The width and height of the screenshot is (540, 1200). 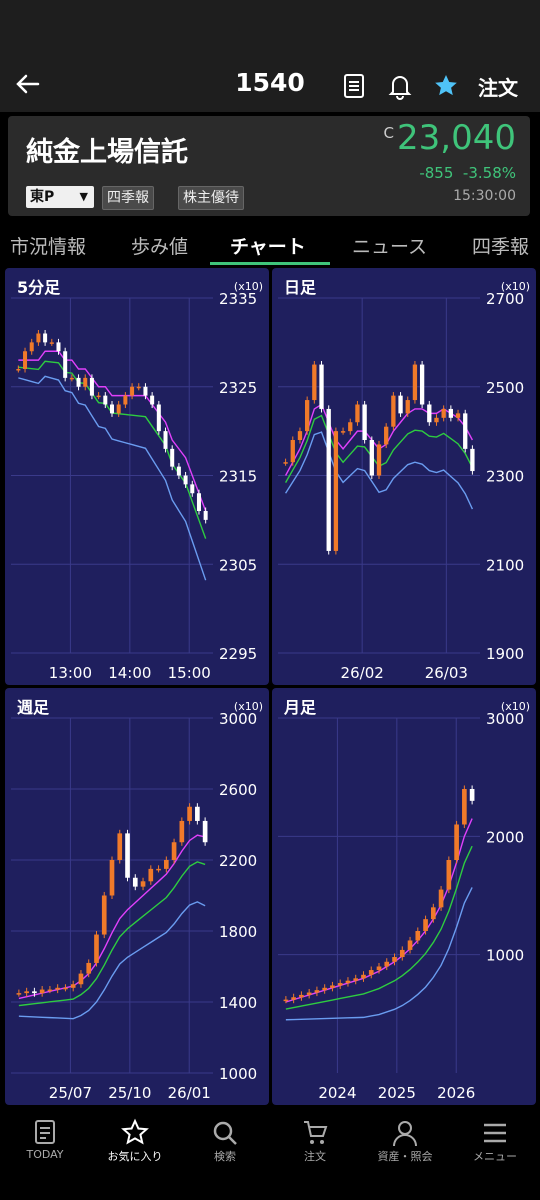 I want to click on nav-menu: メニュー, so click(x=495, y=1155).